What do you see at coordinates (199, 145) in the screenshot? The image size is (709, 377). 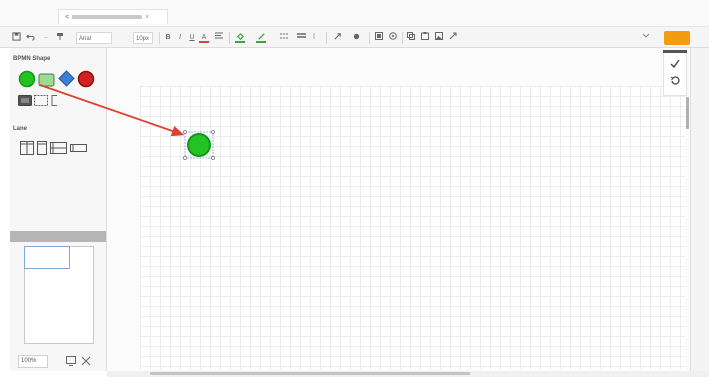 I see `canvas-start-event` at bounding box center [199, 145].